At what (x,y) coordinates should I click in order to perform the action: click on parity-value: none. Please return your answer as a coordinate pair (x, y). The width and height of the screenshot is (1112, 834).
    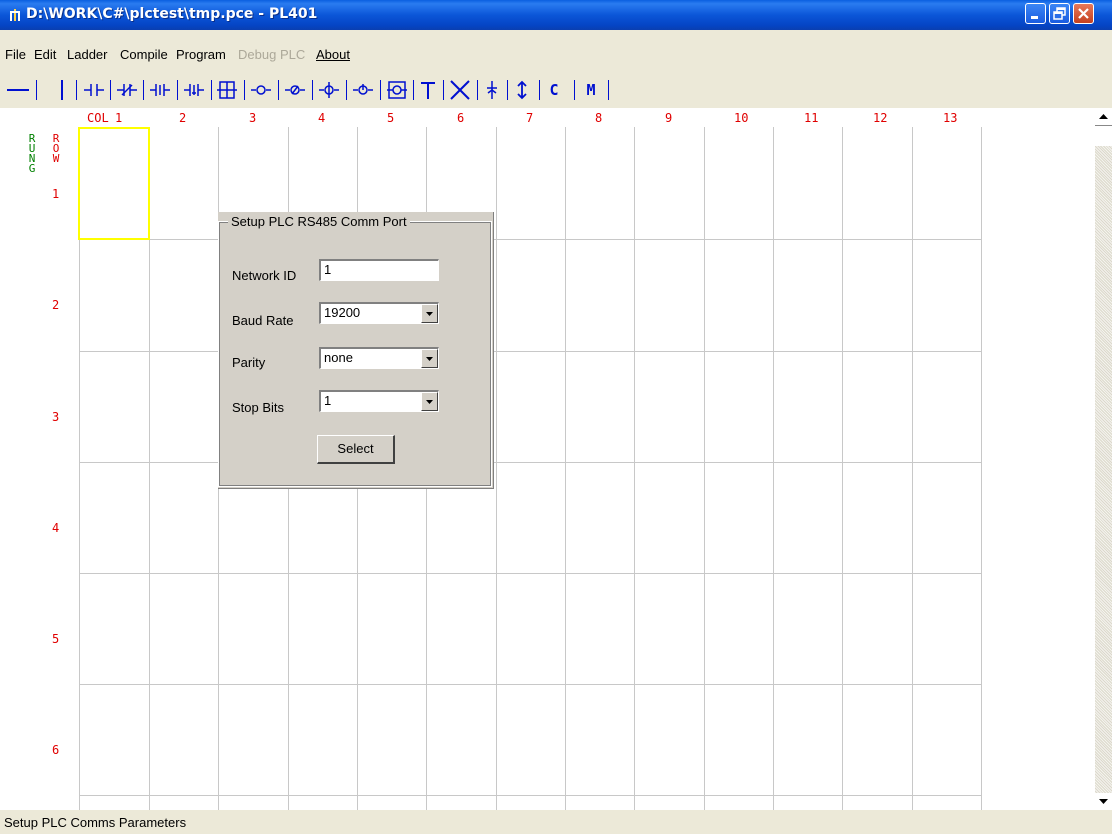
    Looking at the image, I should click on (338, 357).